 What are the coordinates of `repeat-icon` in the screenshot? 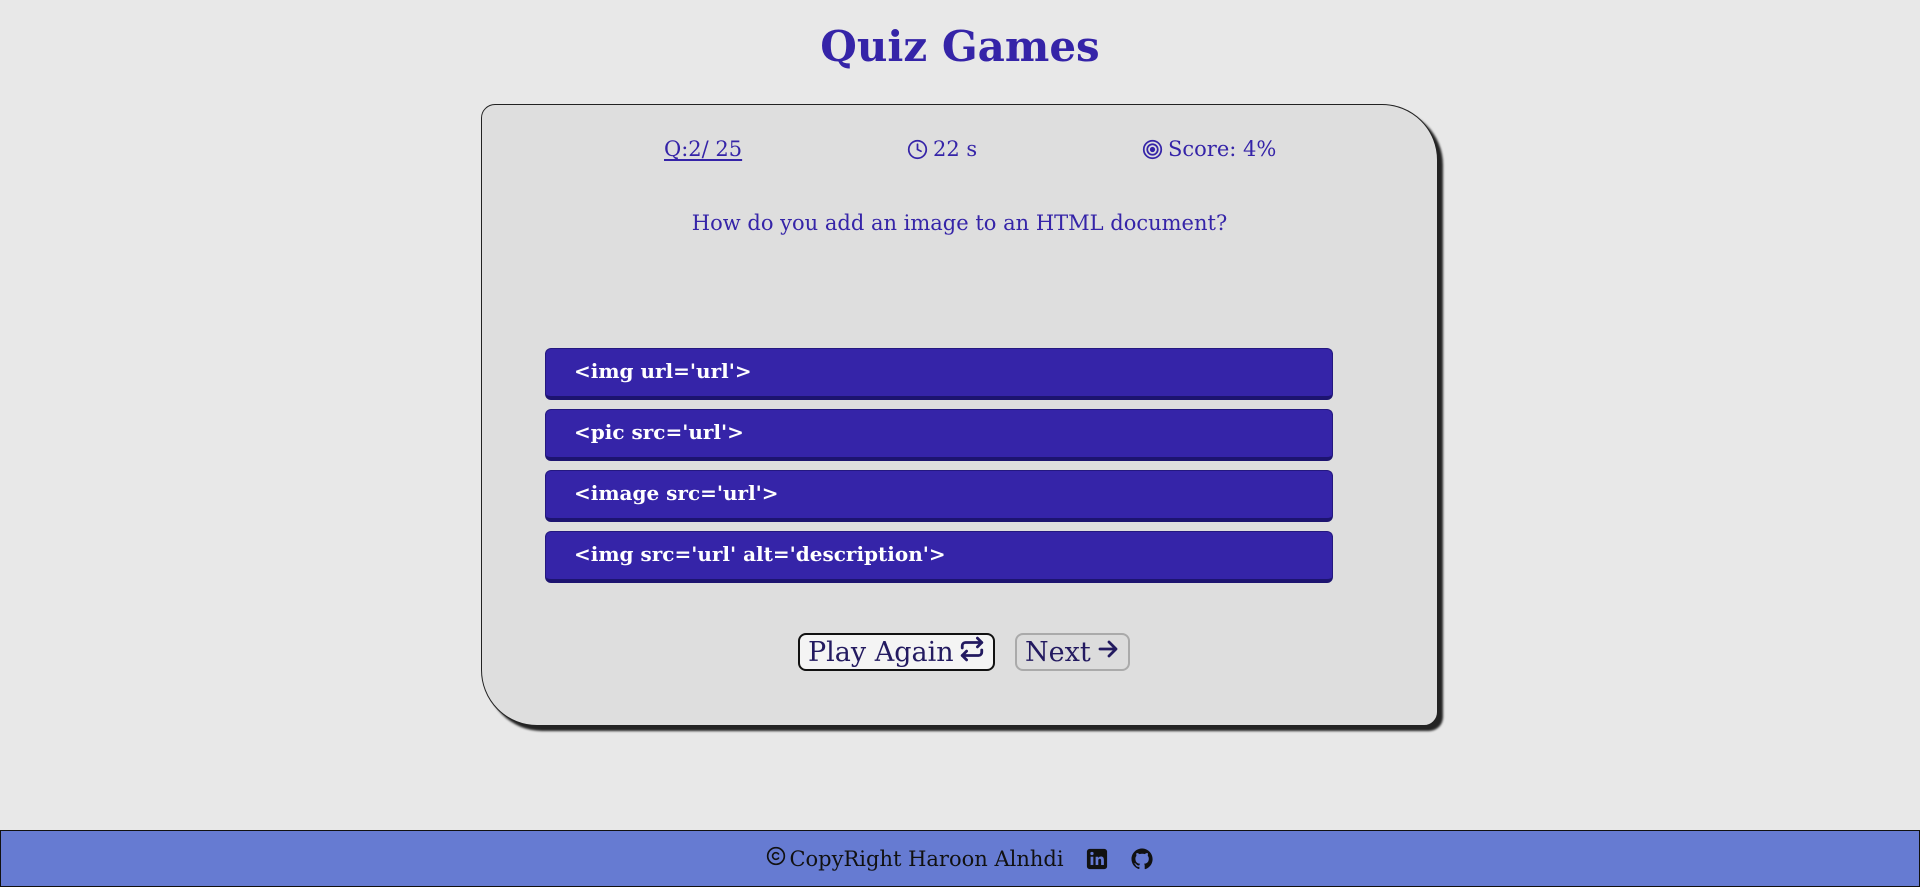 It's located at (972, 652).